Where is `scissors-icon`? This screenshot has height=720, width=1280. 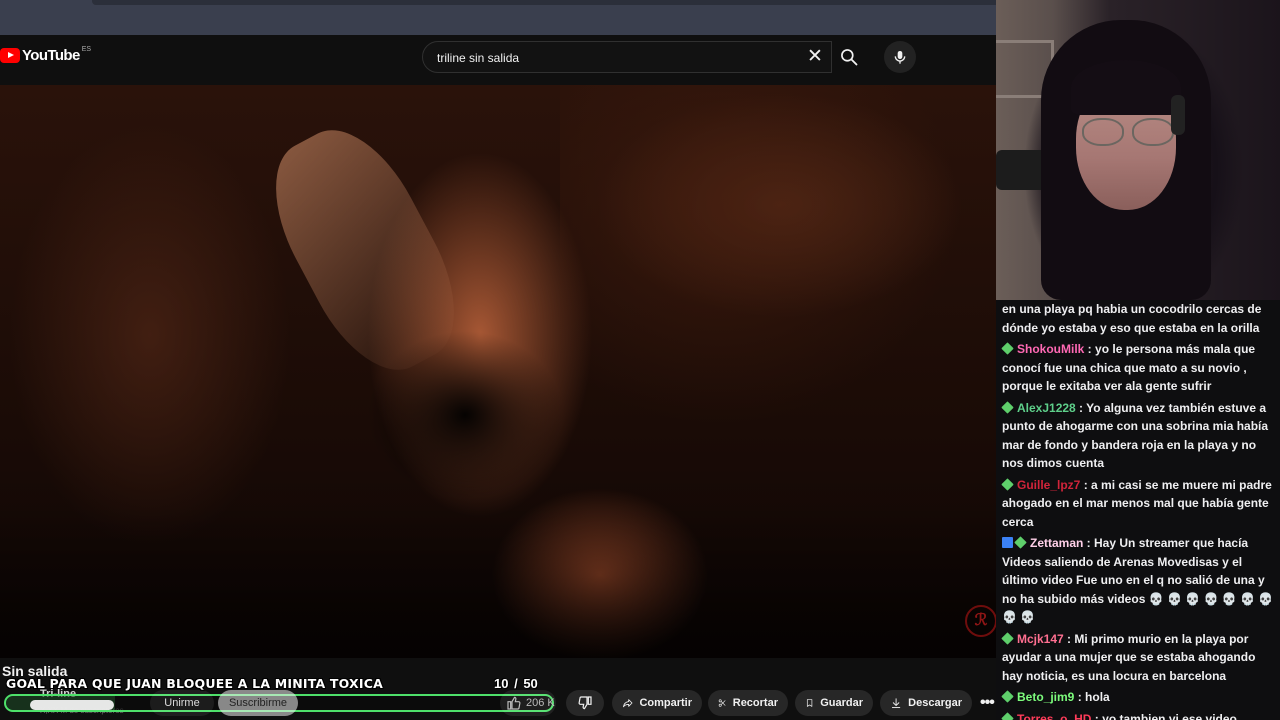 scissors-icon is located at coordinates (722, 703).